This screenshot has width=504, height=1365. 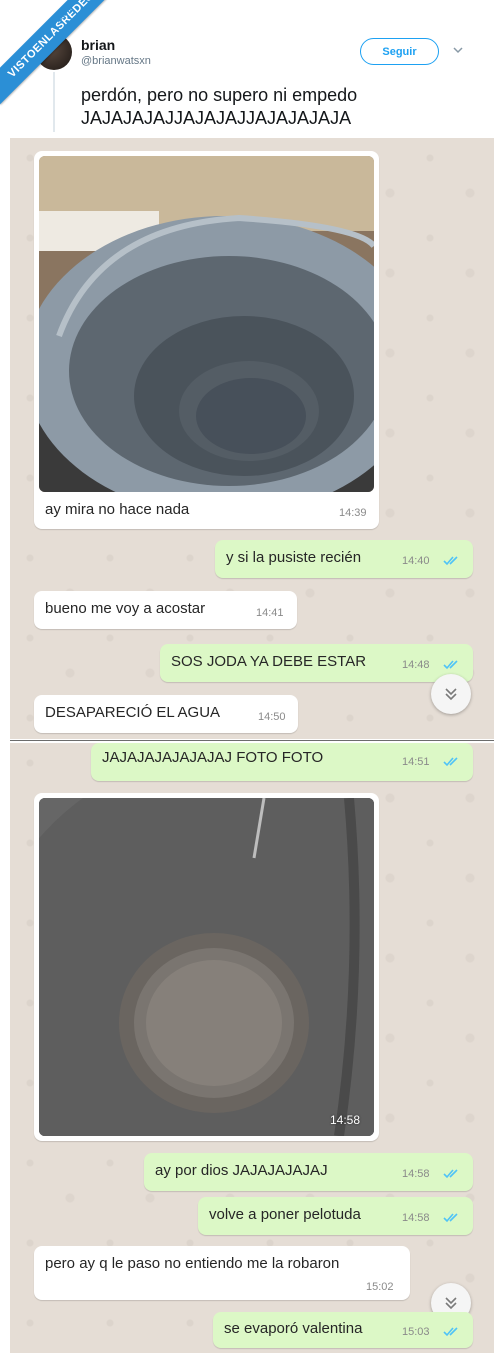 I want to click on tweet-text-line-2: JAJAJAJAJJAJAJAJJAJAJAJAJA, so click(x=216, y=118).